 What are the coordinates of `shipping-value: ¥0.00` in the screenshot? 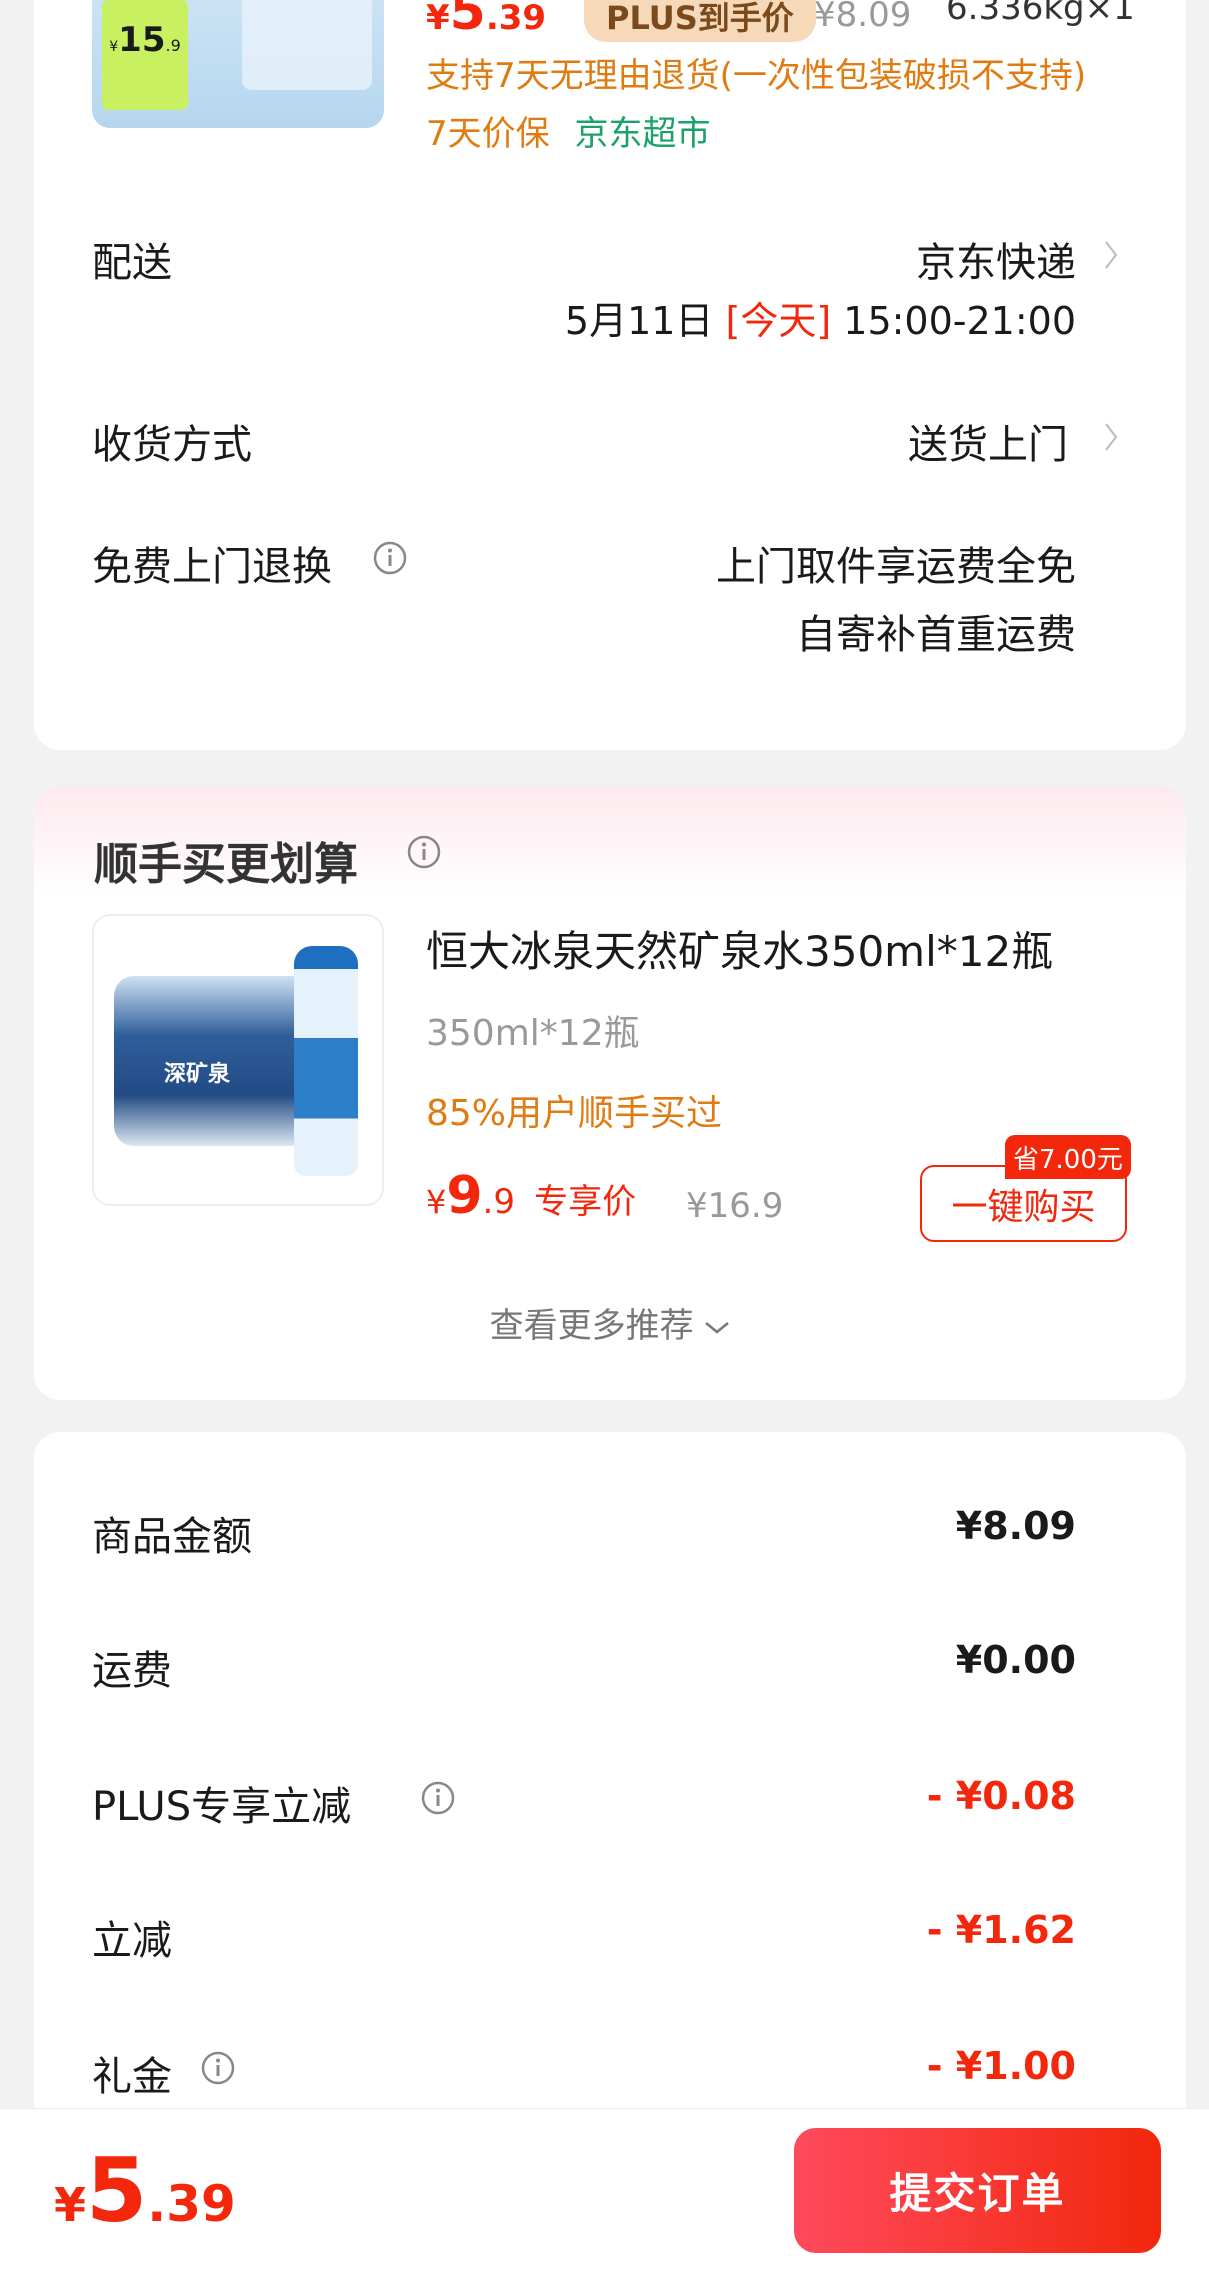 It's located at (1015, 1660).